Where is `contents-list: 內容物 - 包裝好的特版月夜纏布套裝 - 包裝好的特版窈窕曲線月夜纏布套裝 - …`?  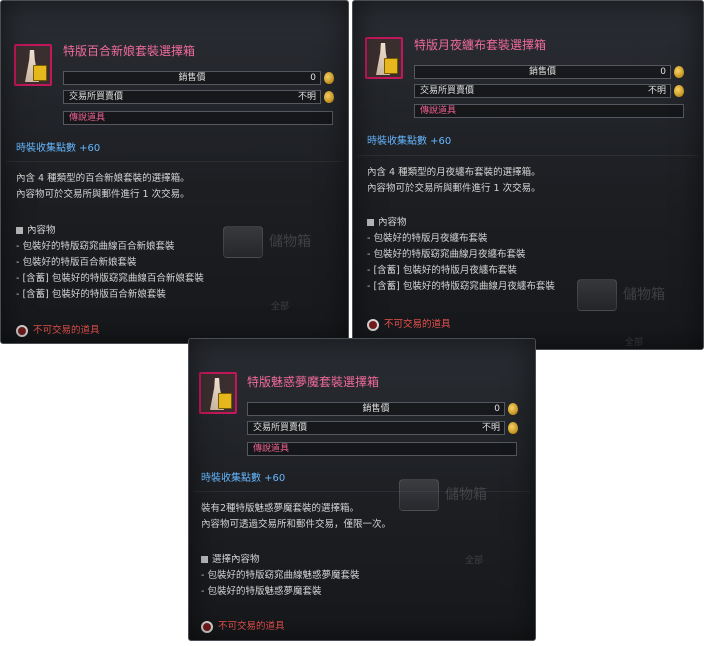 contents-list: 內容物 - 包裝好的特版月夜纏布套裝 - 包裝好的特版窈窕曲線月夜纏布套裝 - … is located at coordinates (461, 255).